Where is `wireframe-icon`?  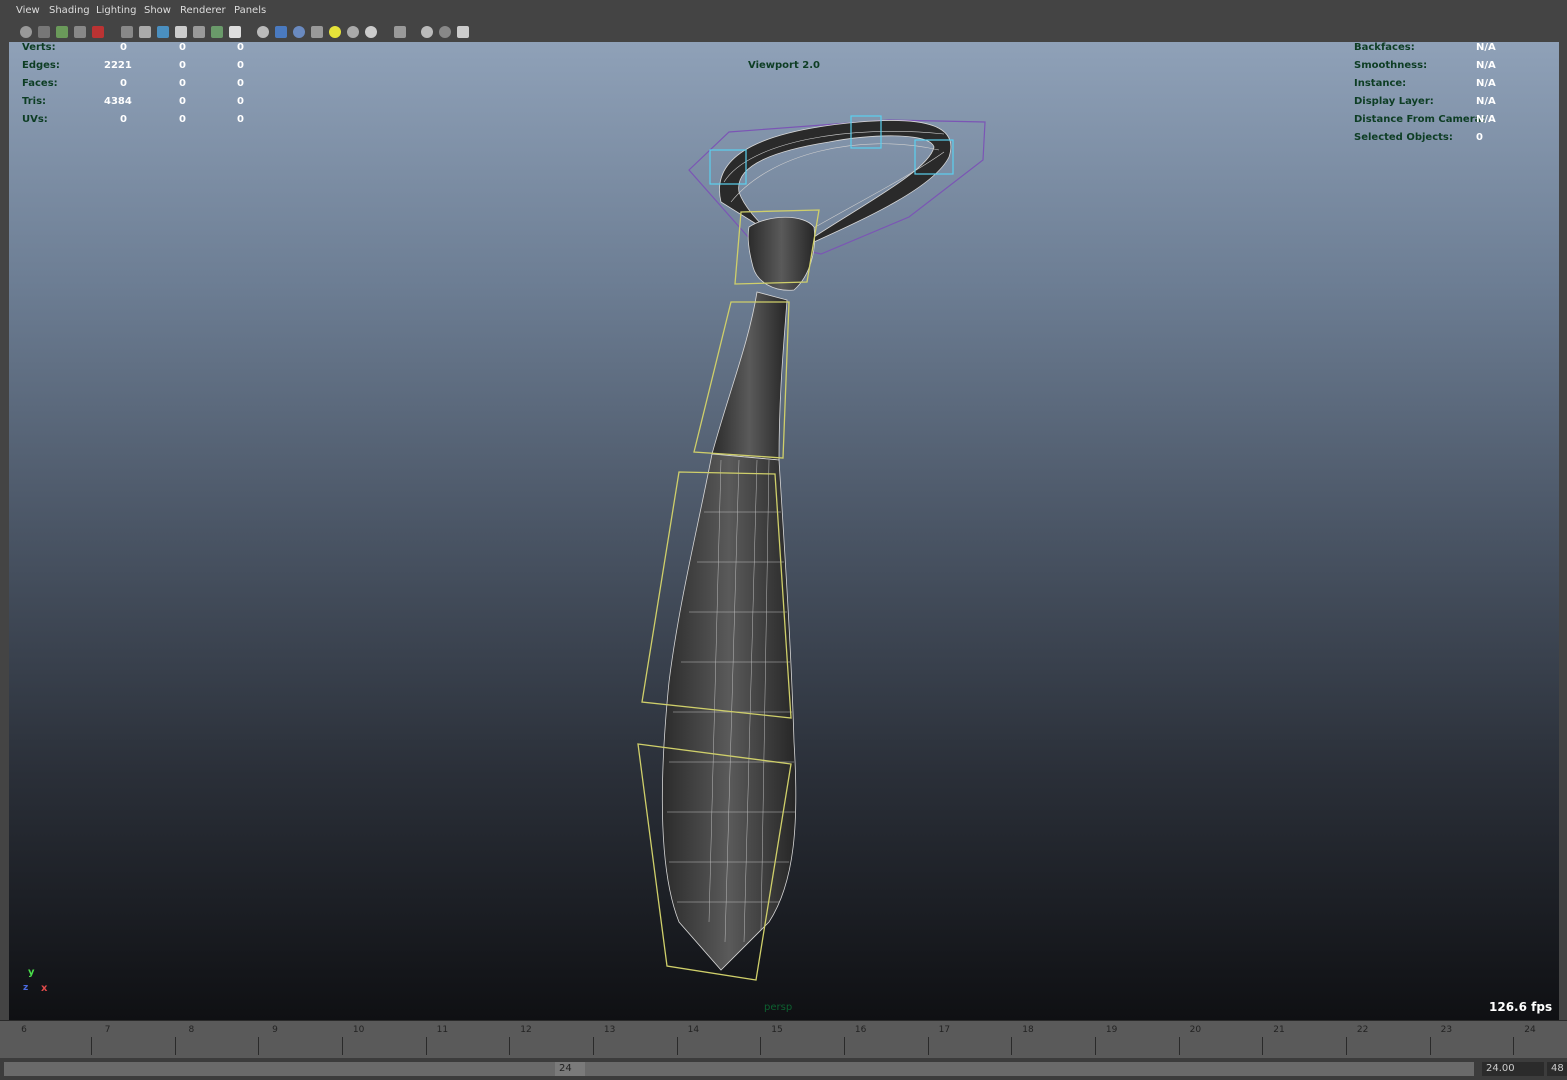 wireframe-icon is located at coordinates (127, 32).